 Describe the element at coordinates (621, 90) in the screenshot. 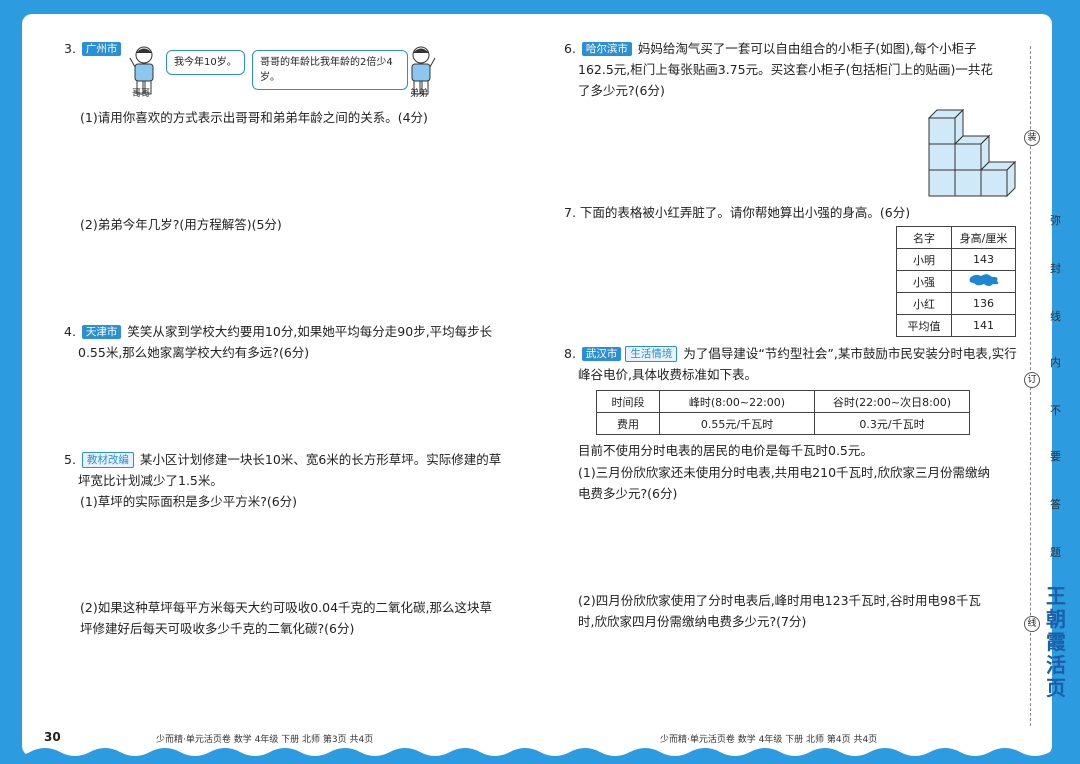

I see `question-6-line-3: 了多少元?(6分)` at that location.